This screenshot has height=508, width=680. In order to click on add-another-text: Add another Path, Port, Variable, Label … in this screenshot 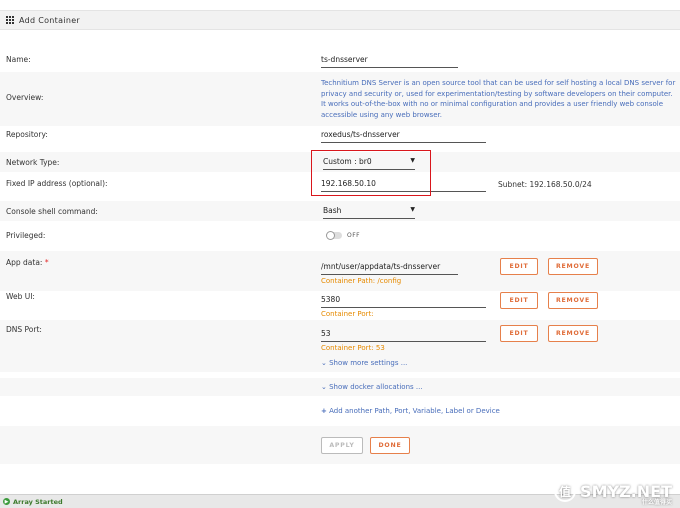, I will do `click(414, 411)`.